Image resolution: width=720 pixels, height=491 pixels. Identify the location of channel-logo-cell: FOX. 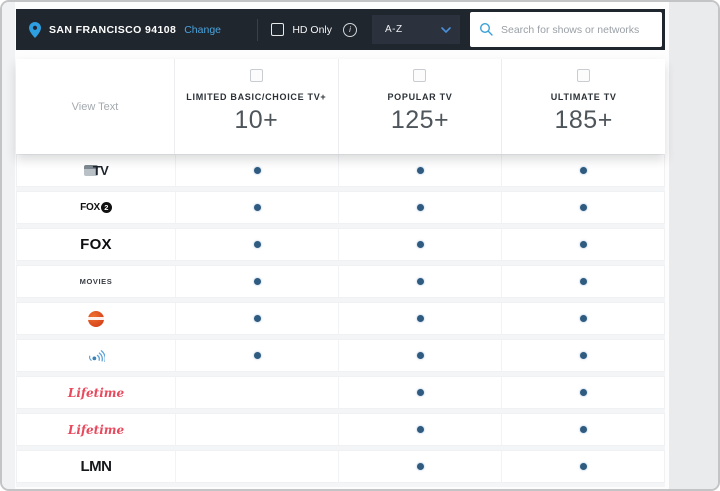
(96, 244).